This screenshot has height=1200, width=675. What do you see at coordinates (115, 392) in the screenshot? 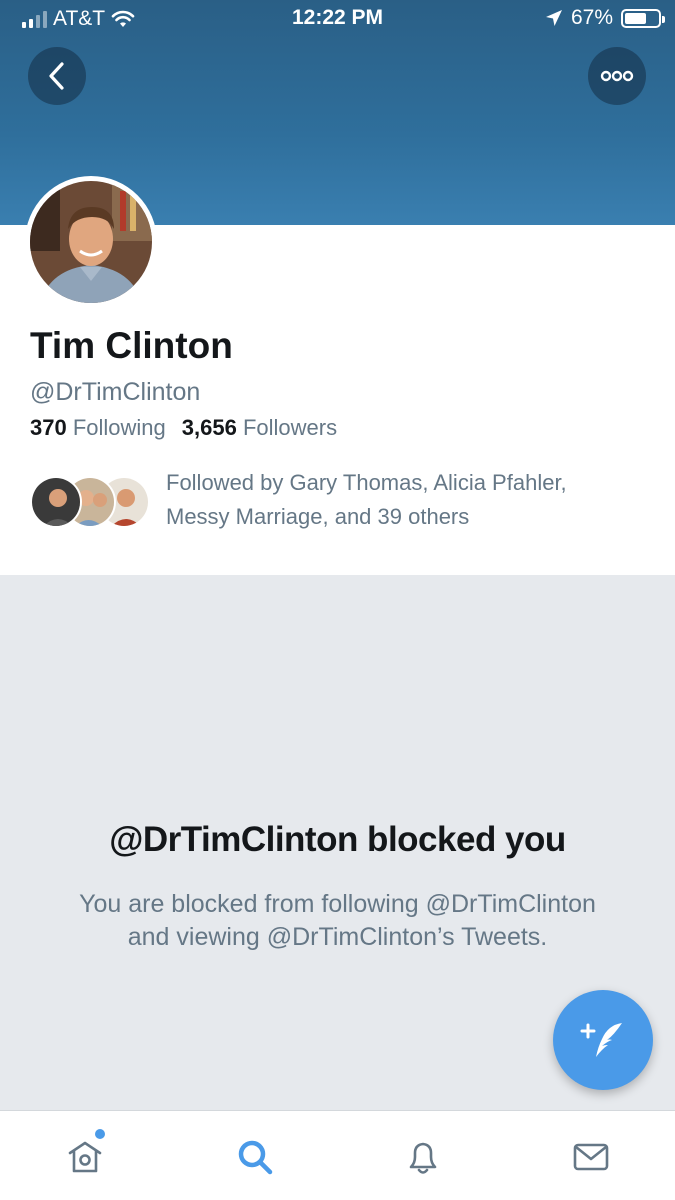
I see `profile-handle: @DrTimClinton` at bounding box center [115, 392].